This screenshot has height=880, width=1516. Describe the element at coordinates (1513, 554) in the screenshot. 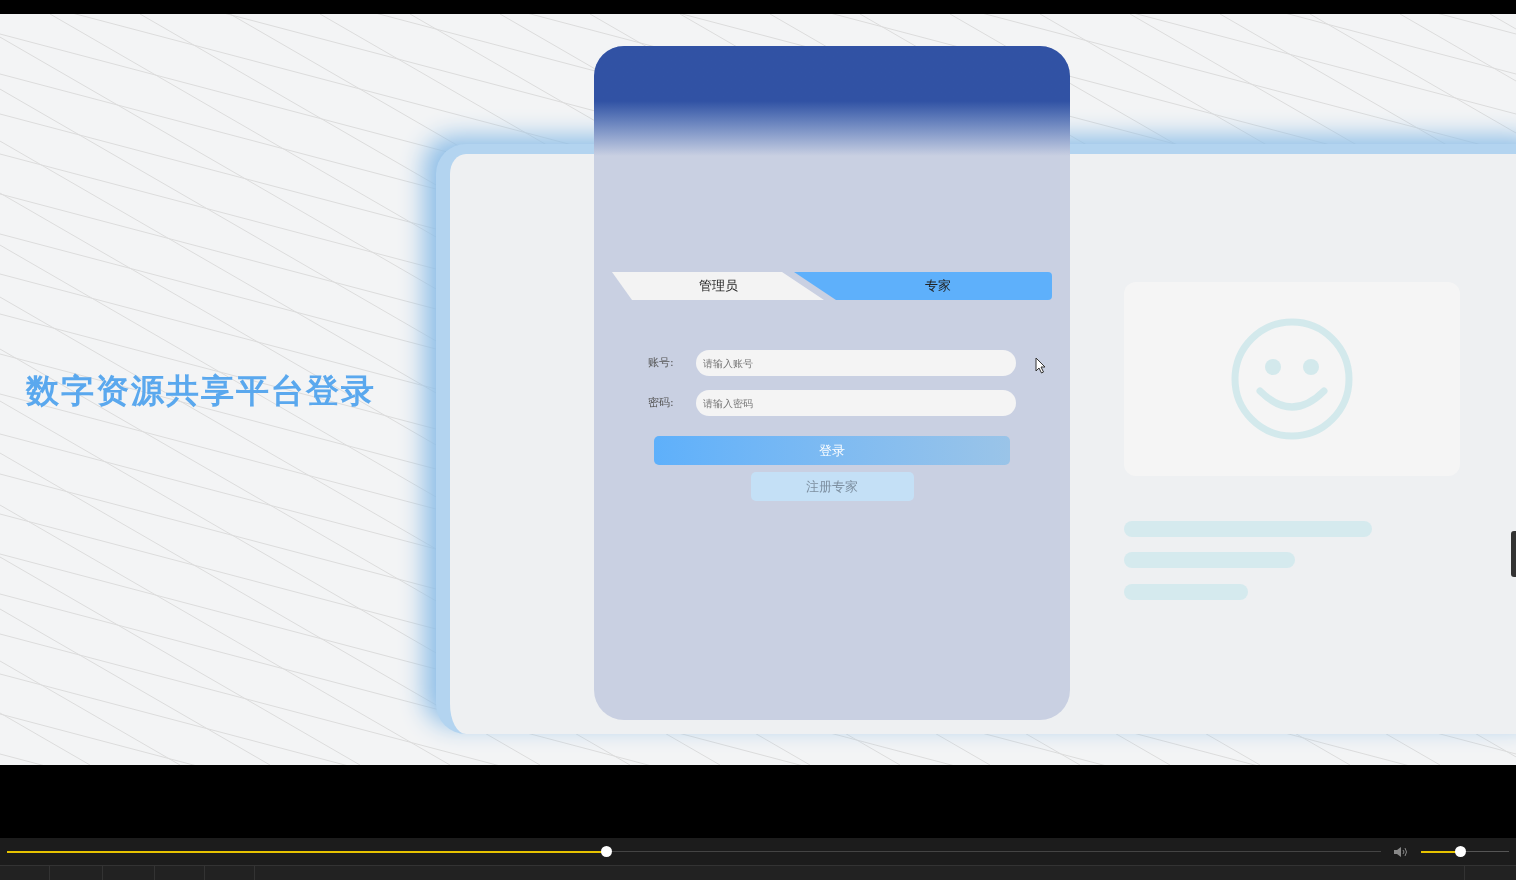

I see `side-handle` at that location.